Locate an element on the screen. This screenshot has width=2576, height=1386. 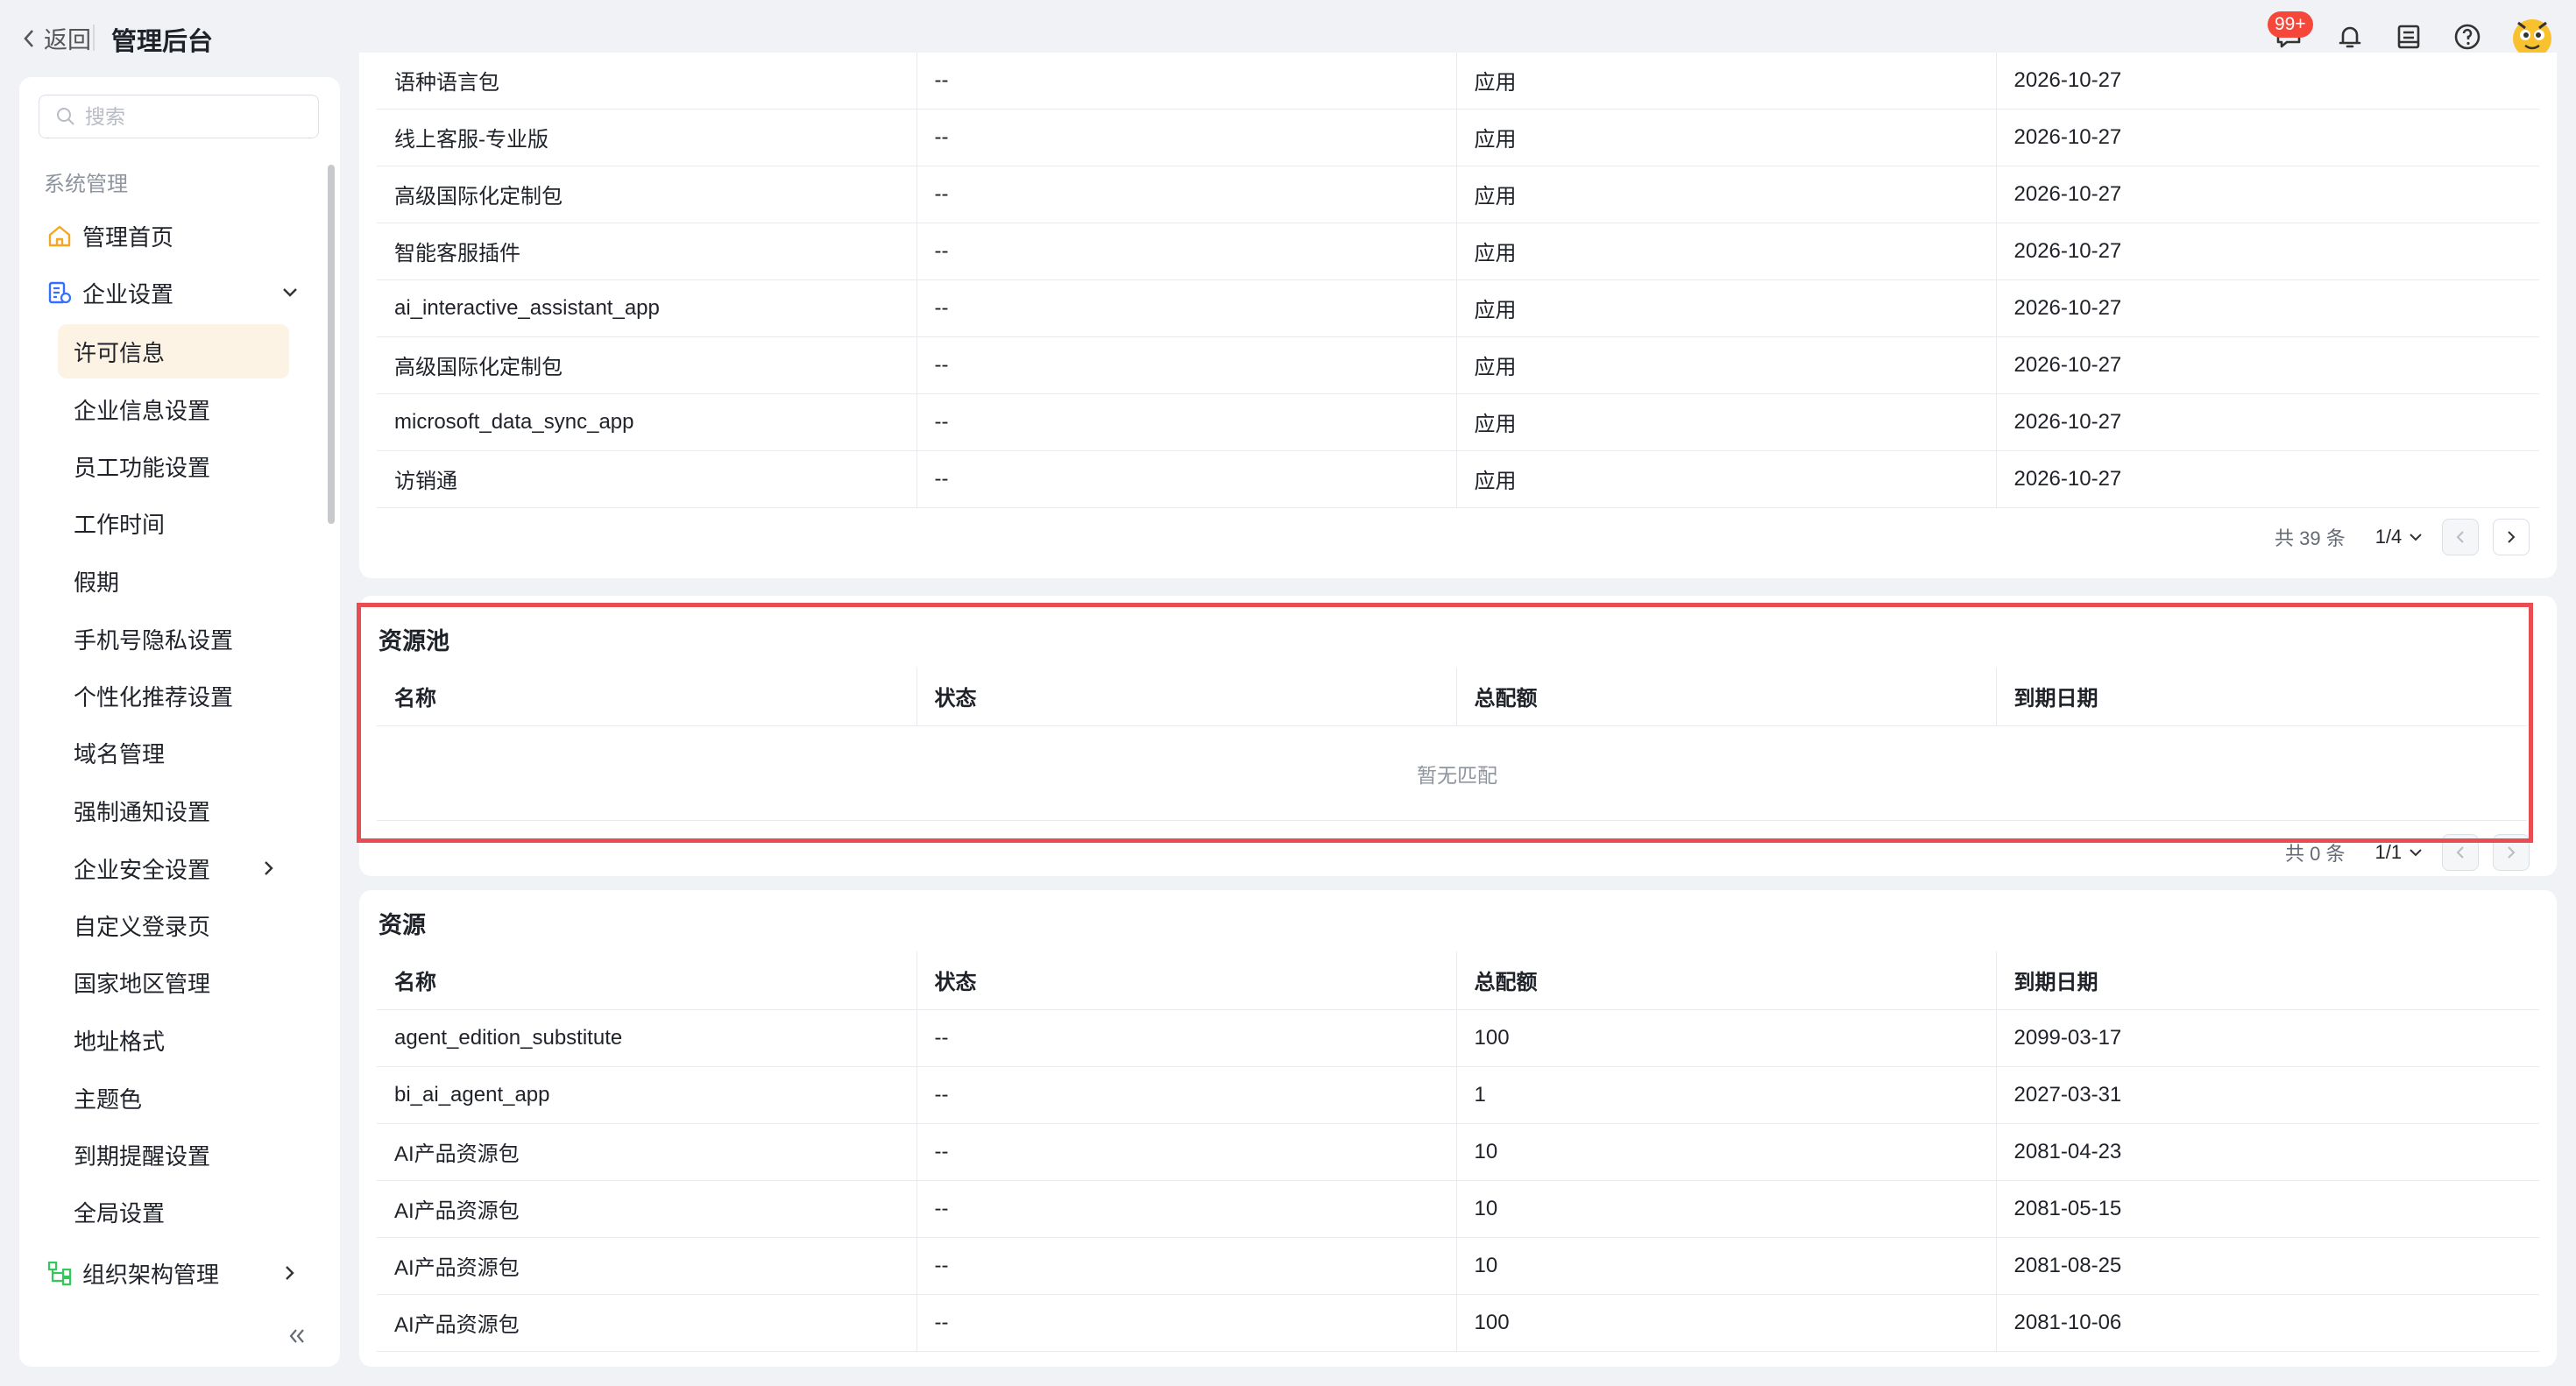
sidebar-item-phone-privacy: 手机号隐私设置 is located at coordinates (173, 639).